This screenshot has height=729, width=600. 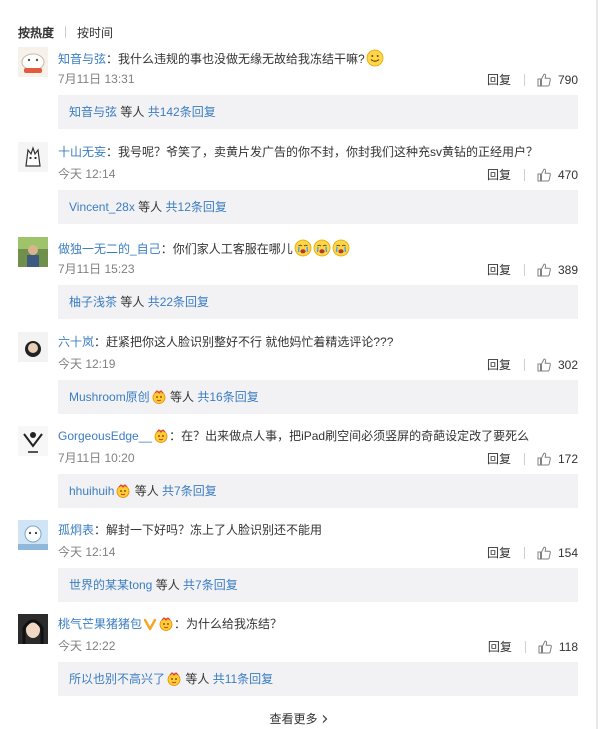 What do you see at coordinates (532, 269) in the screenshot?
I see `comment-actions: 回复 389` at bounding box center [532, 269].